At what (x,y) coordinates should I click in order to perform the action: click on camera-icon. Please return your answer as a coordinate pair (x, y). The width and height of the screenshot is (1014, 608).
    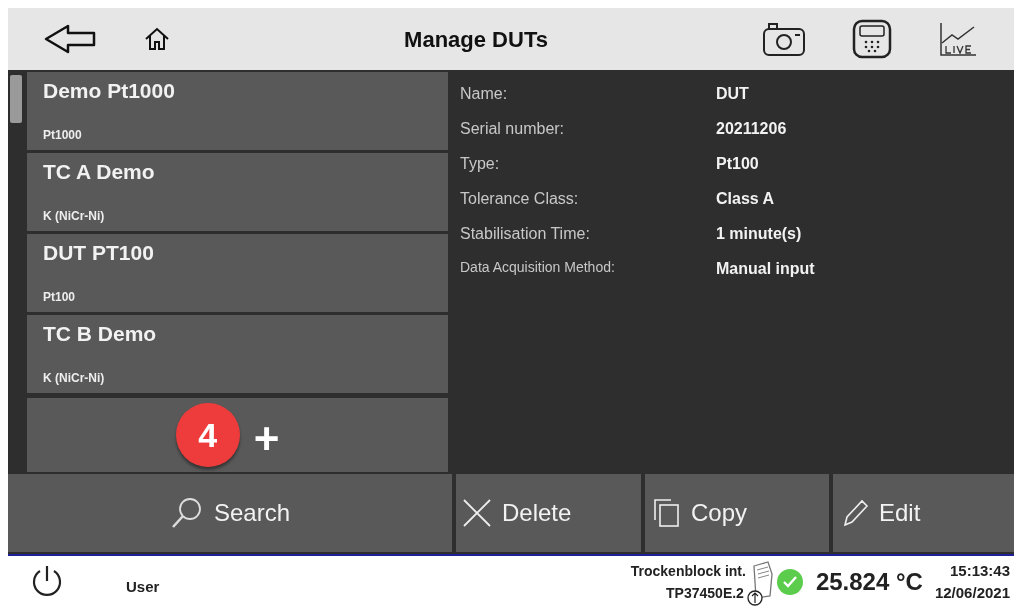
    Looking at the image, I should click on (784, 39).